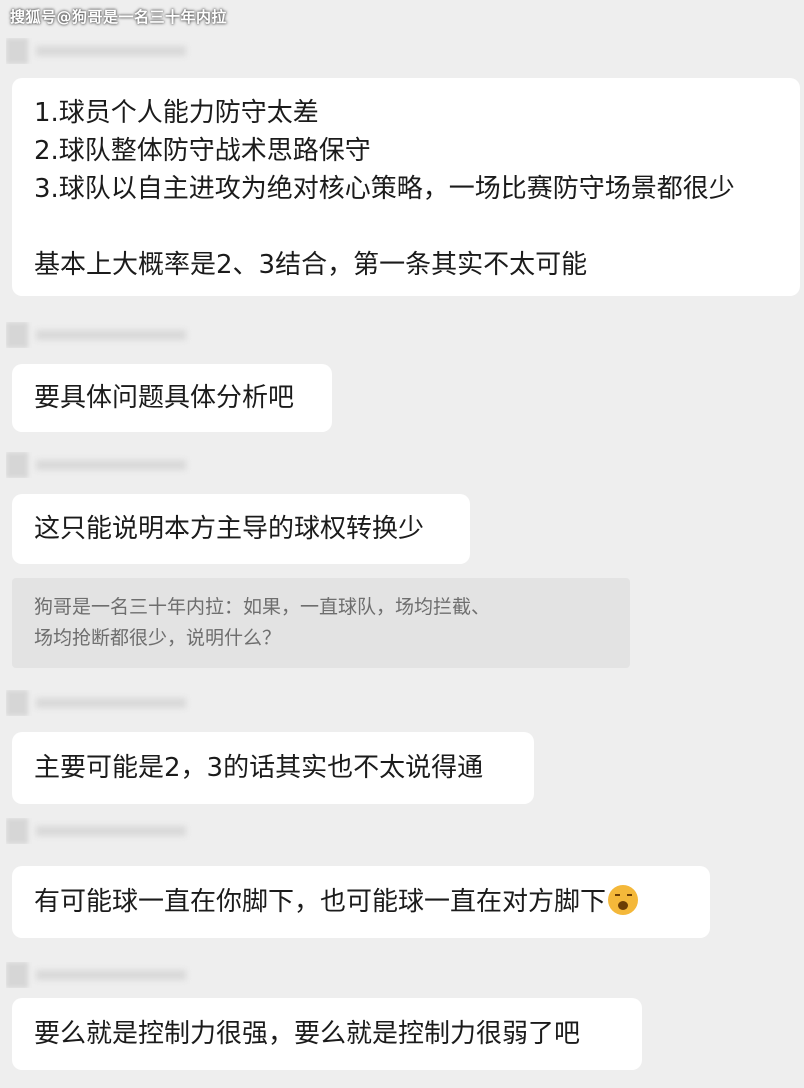 The width and height of the screenshot is (804, 1088). What do you see at coordinates (307, 1034) in the screenshot?
I see `message-line: 要么就是控制力很强，要么就是控制力很弱了吧` at bounding box center [307, 1034].